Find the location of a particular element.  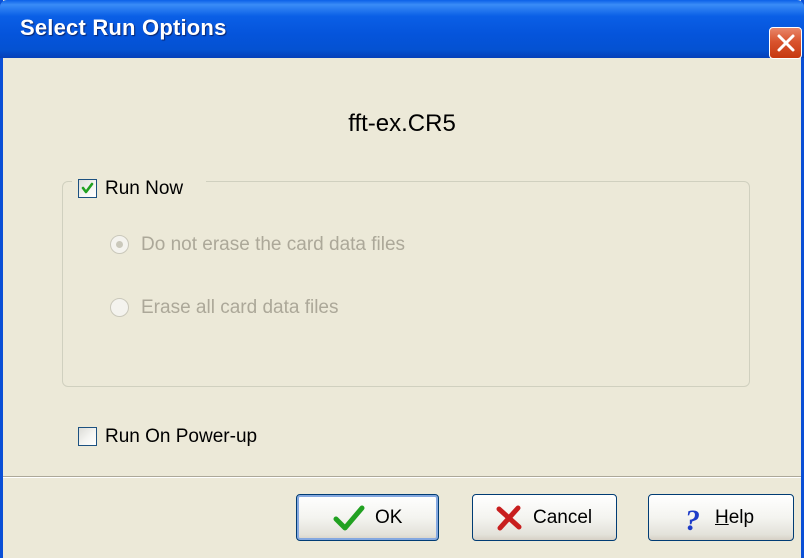

close-icon is located at coordinates (786, 43).